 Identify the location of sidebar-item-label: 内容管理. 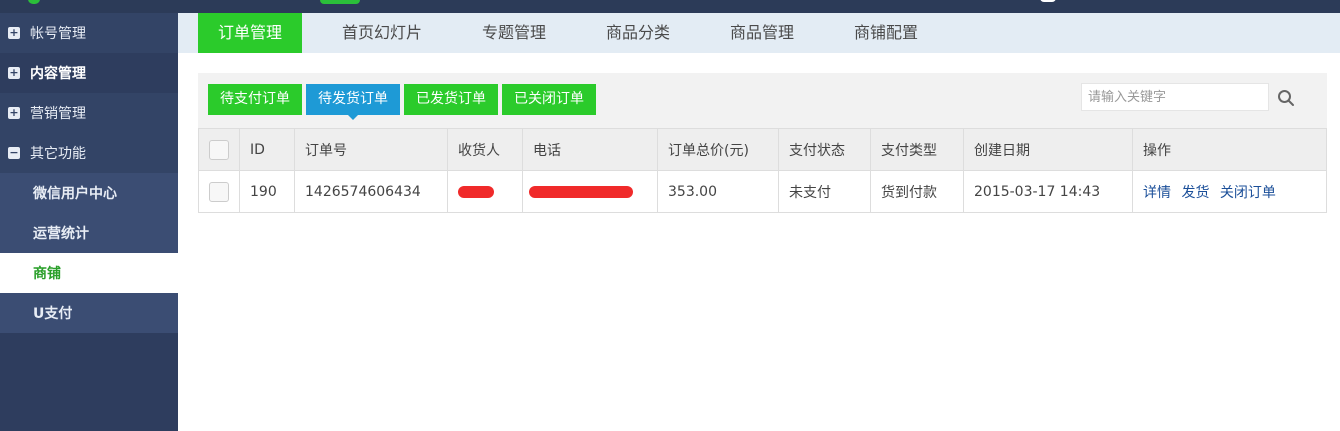
(58, 74).